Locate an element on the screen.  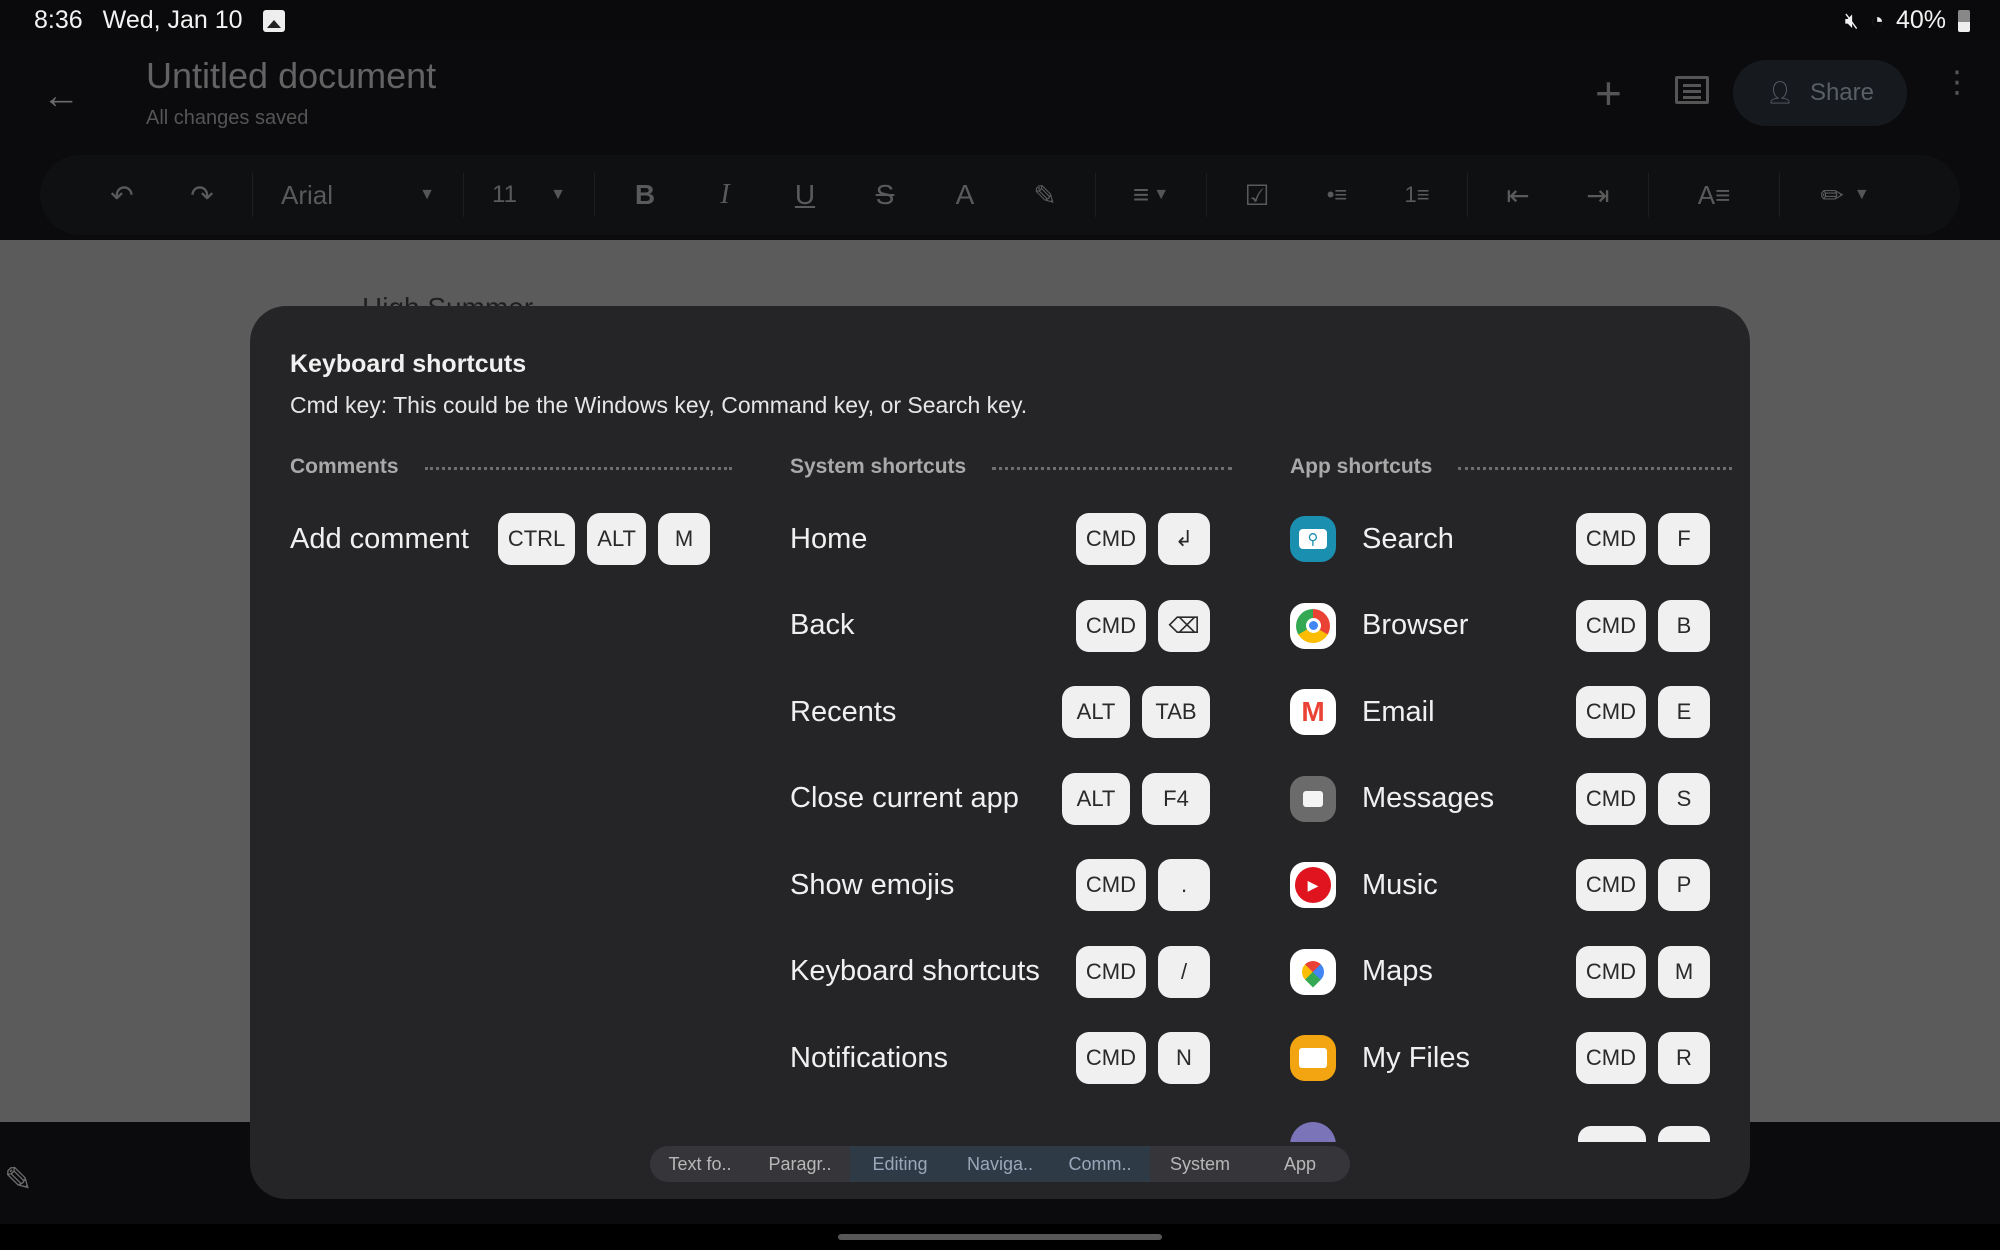
category-tab: Naviga.. is located at coordinates (1000, 1164).